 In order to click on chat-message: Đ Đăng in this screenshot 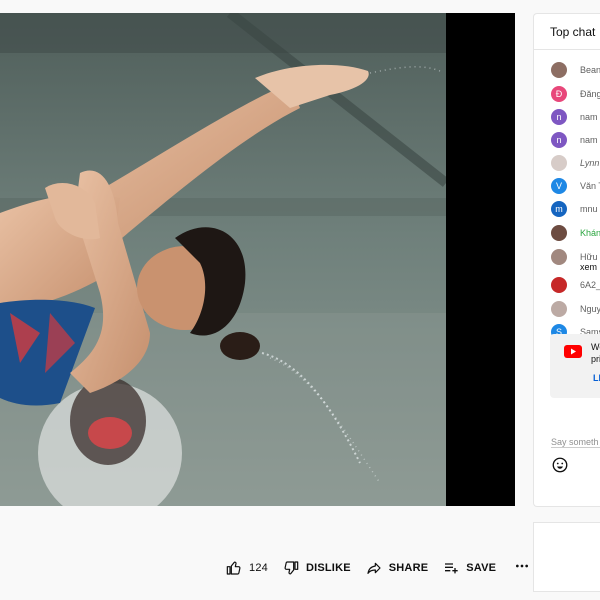, I will do `click(575, 94)`.